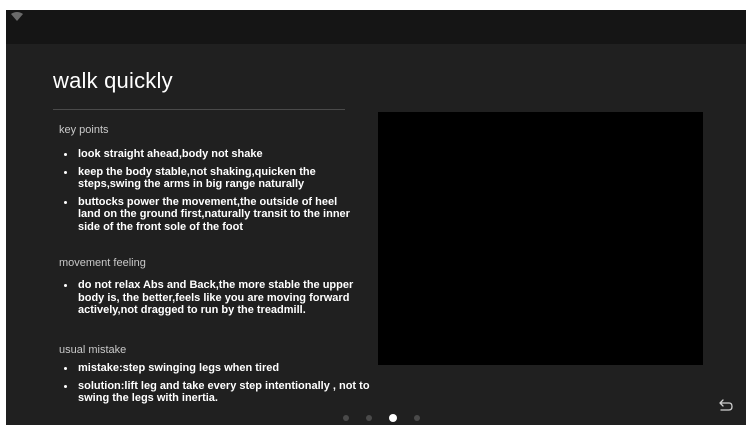 The image size is (751, 425). What do you see at coordinates (93, 350) in the screenshot?
I see `usual-mistake-heading: usual mistake` at bounding box center [93, 350].